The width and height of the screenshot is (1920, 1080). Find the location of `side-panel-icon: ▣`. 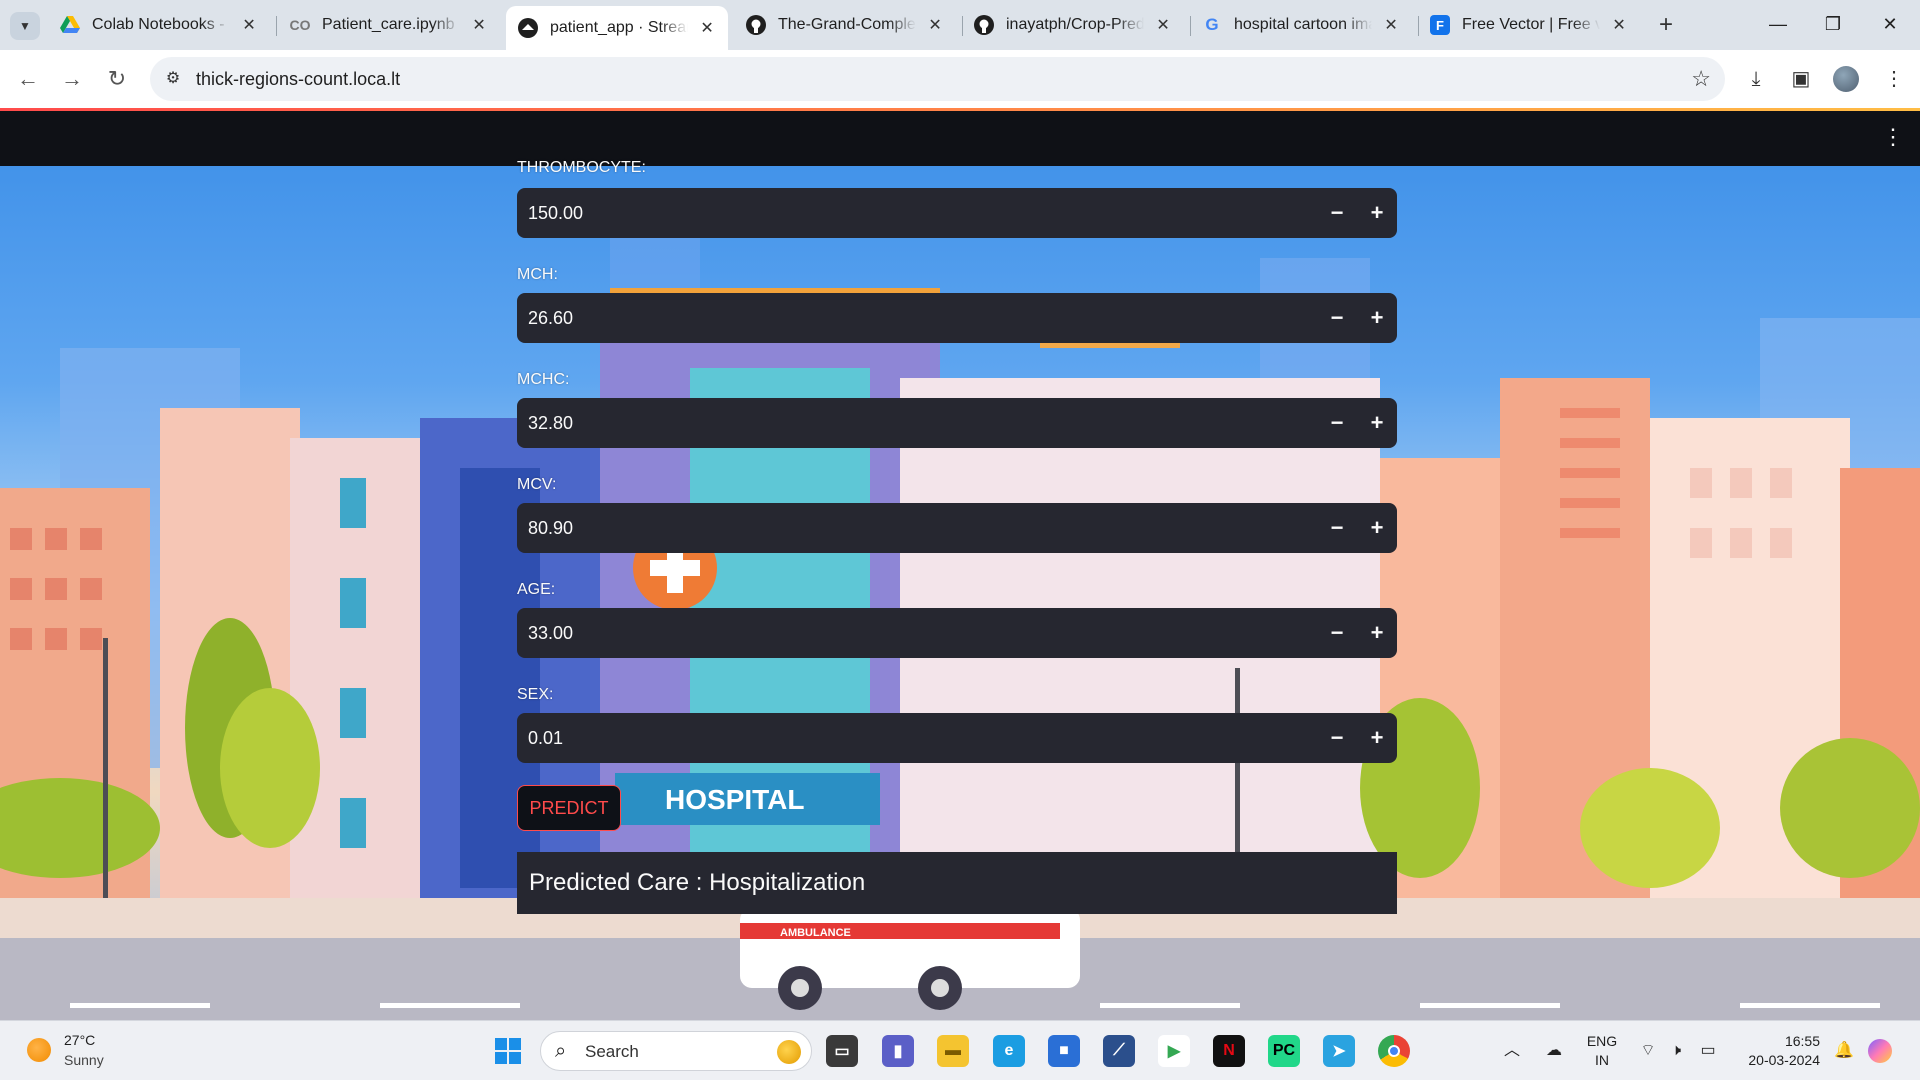

side-panel-icon: ▣ is located at coordinates (1801, 79).